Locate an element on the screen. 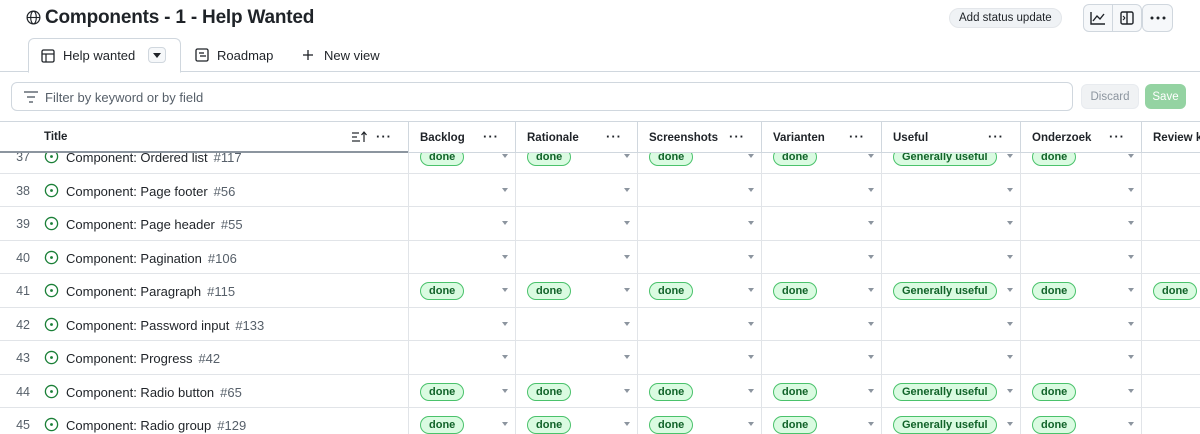  issue-title-link: Component: Radio button #65 is located at coordinates (154, 392).